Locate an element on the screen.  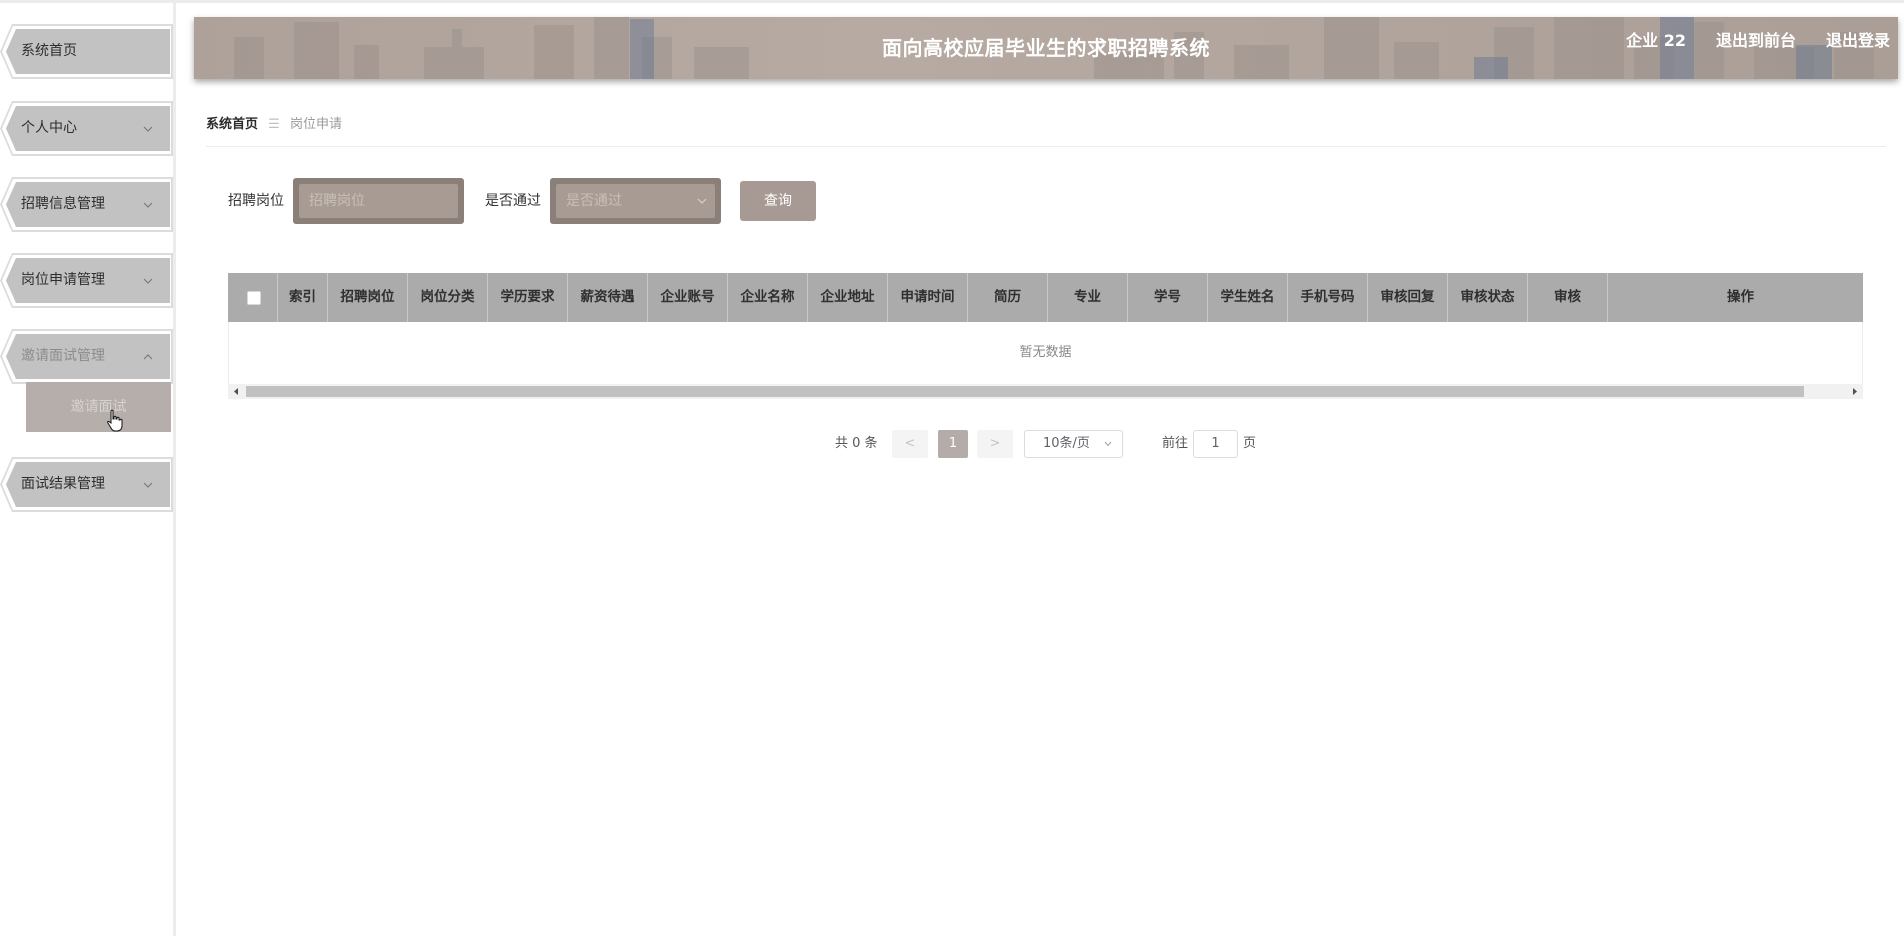
column-header-index: 索引 is located at coordinates (303, 297).